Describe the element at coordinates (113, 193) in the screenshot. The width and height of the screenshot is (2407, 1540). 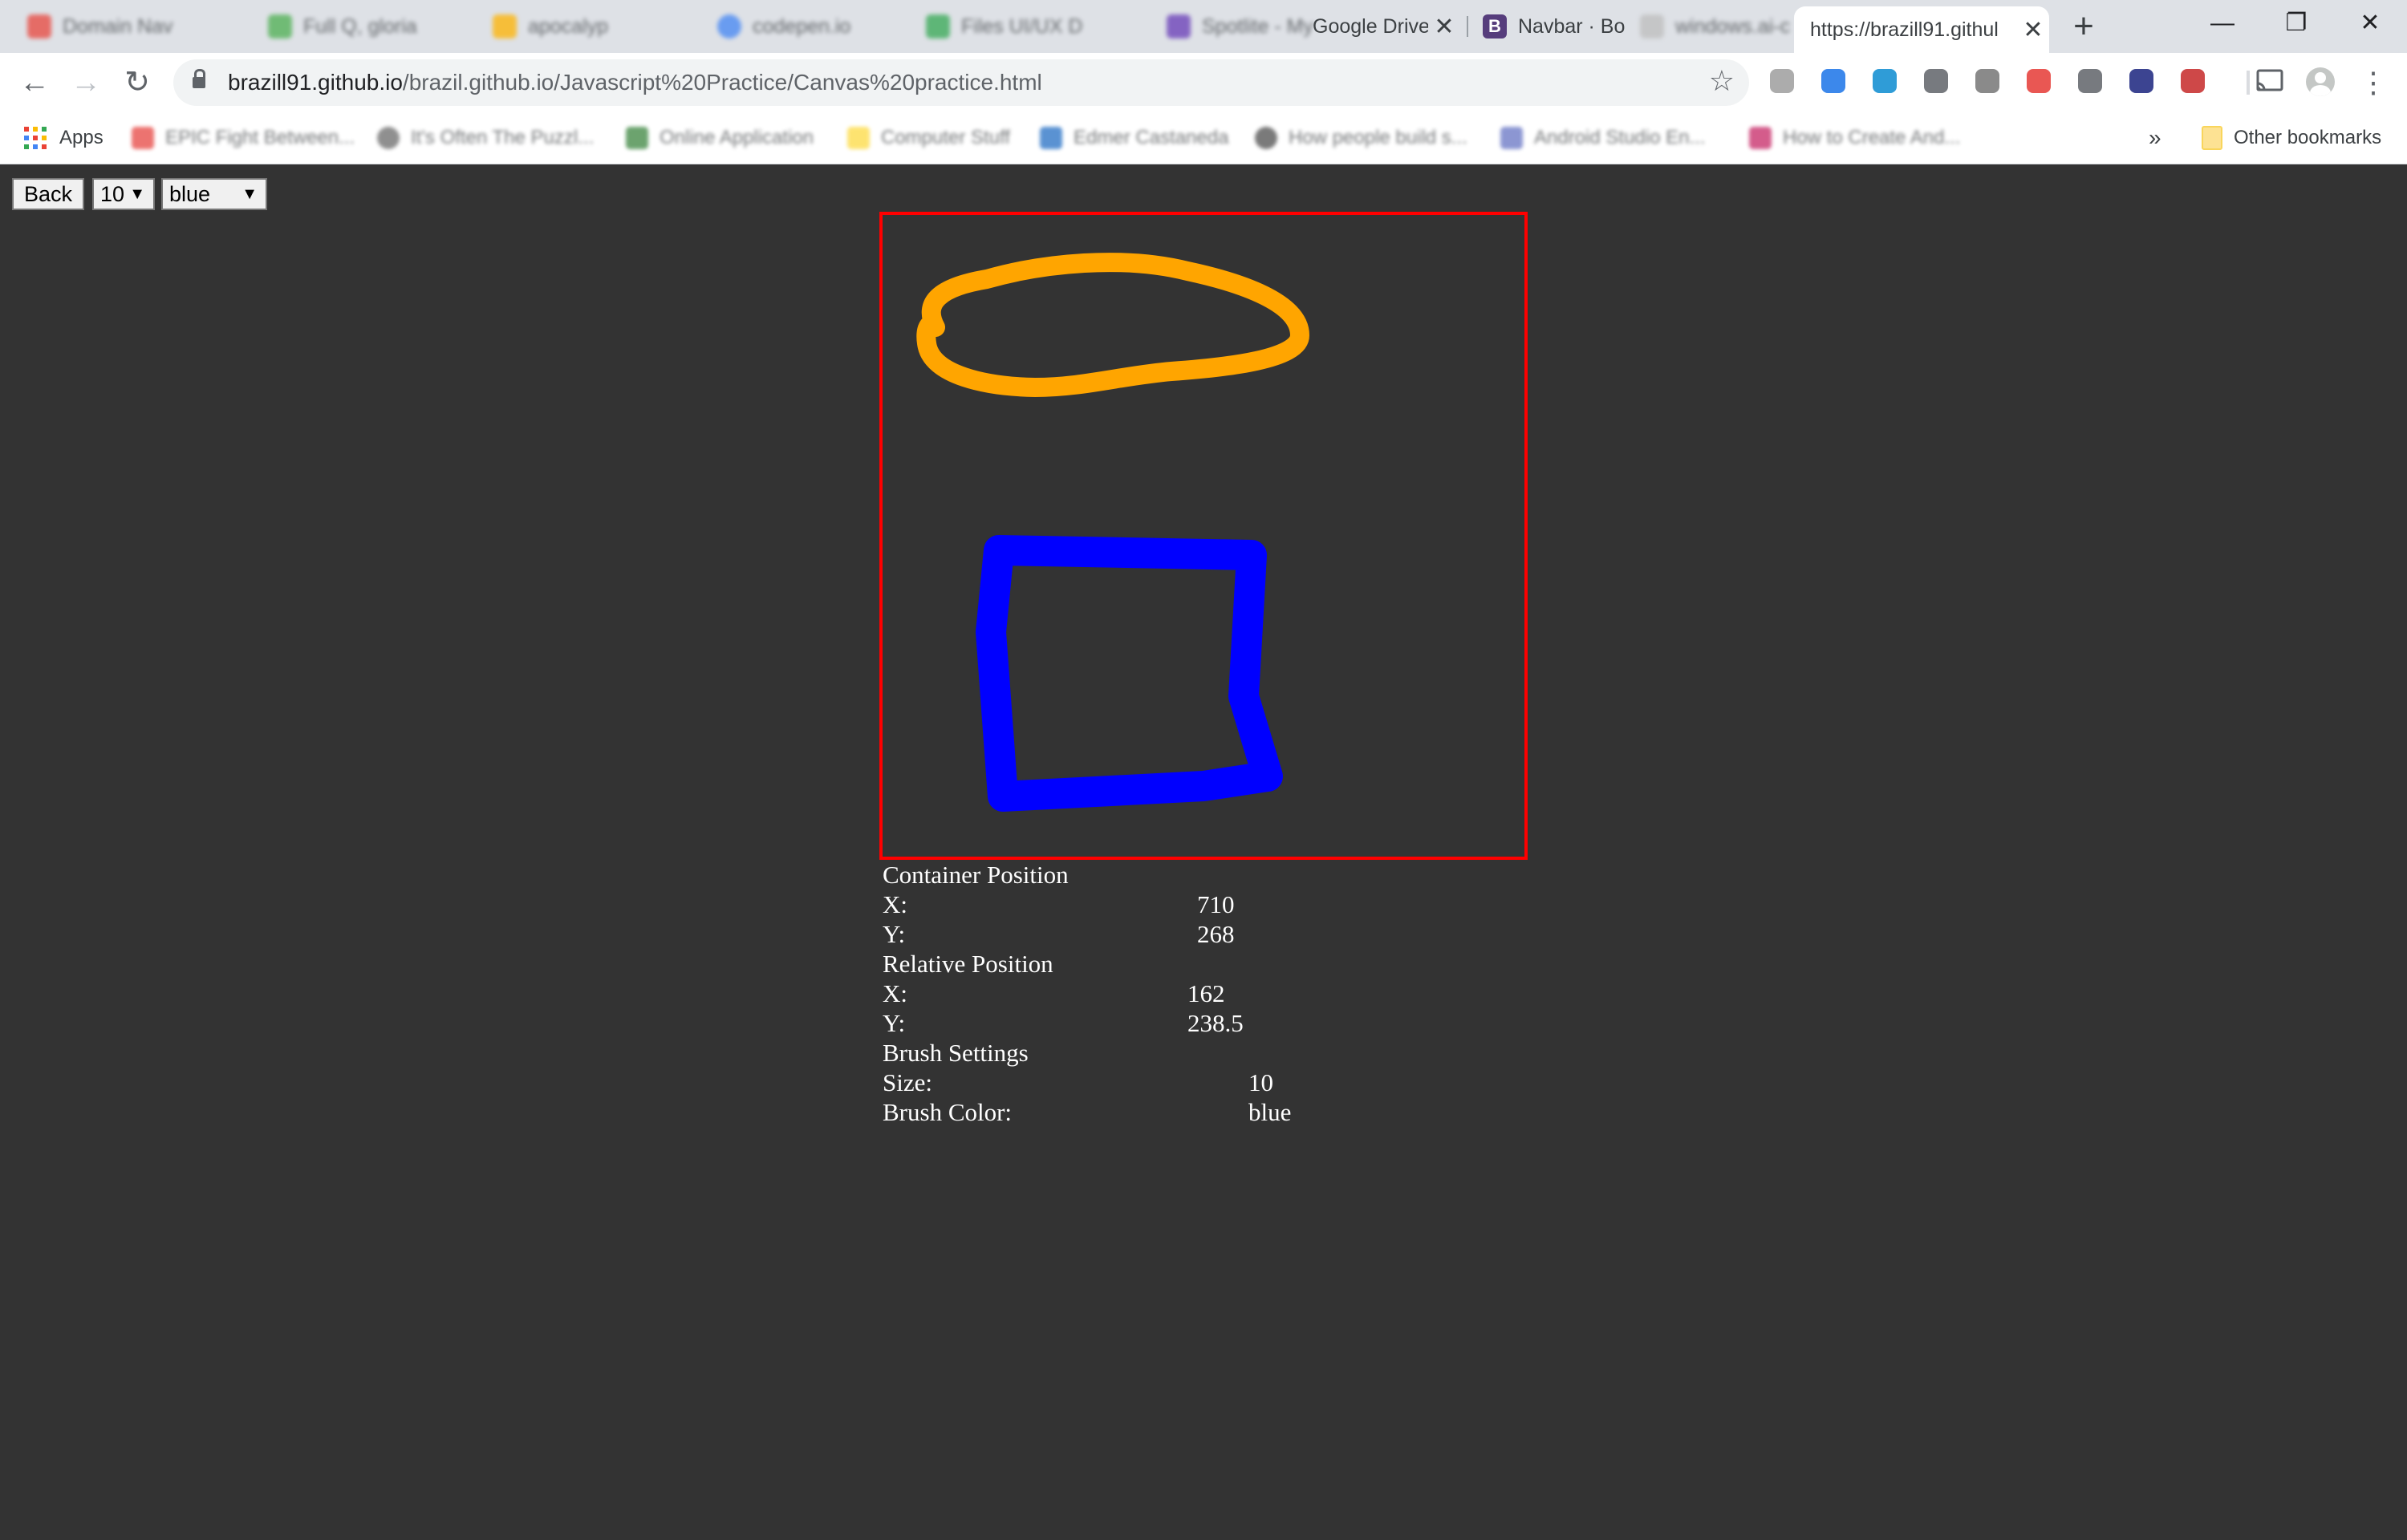
I see `select-value: 10` at that location.